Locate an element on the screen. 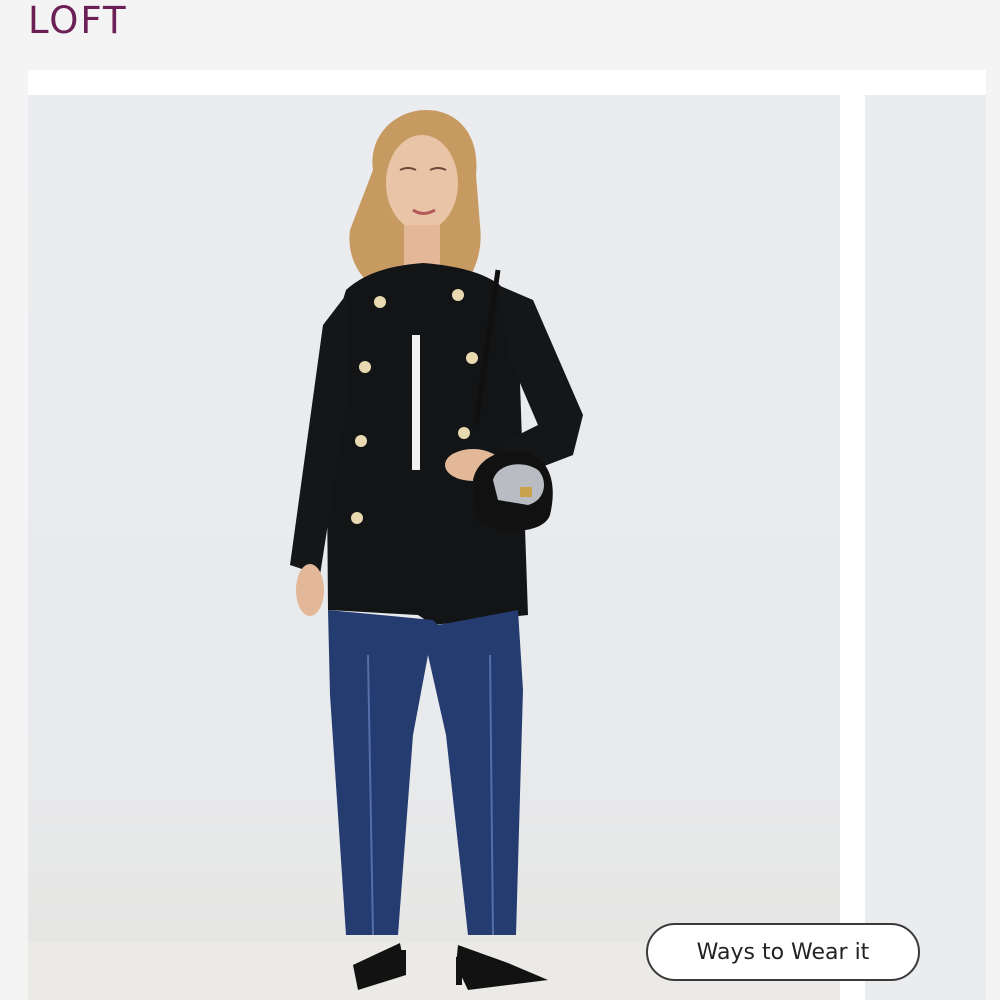 Image resolution: width=1000 pixels, height=1000 pixels. brand-logo: LOFT is located at coordinates (78, 21).